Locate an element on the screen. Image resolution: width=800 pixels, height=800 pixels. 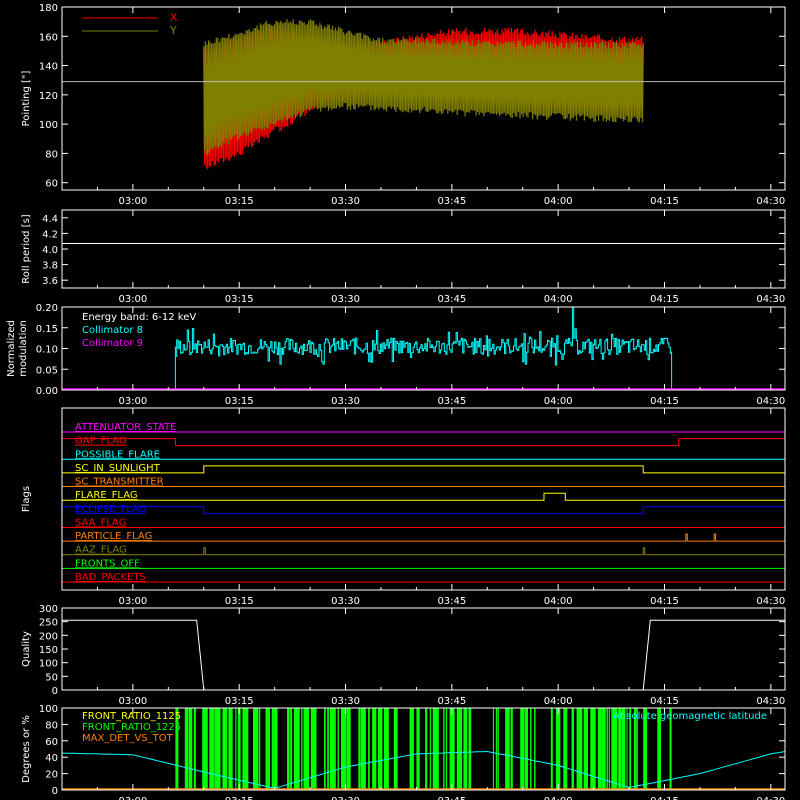
y-tick-label: 80 is located at coordinates (51, 725).